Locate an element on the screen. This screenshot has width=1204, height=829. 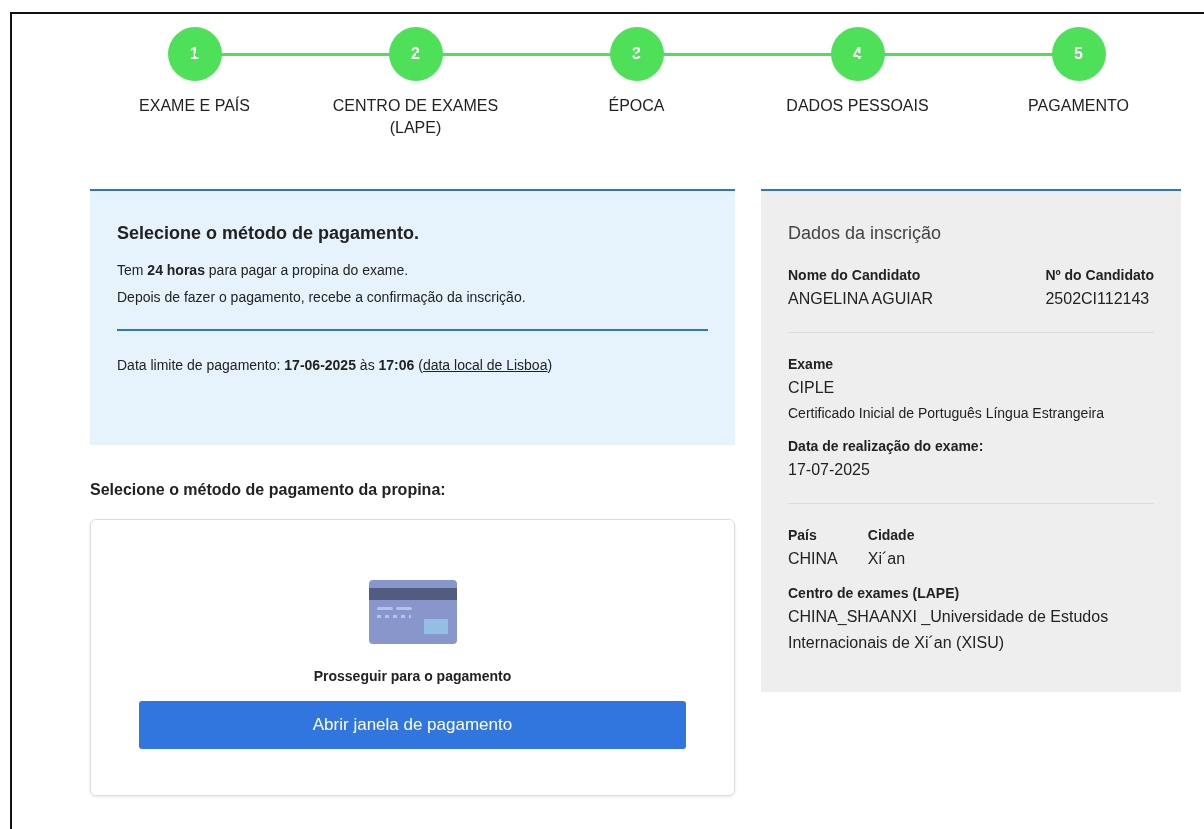
notice-text: Tem 24 horas para pagar a propina do exame. is located at coordinates (263, 270).